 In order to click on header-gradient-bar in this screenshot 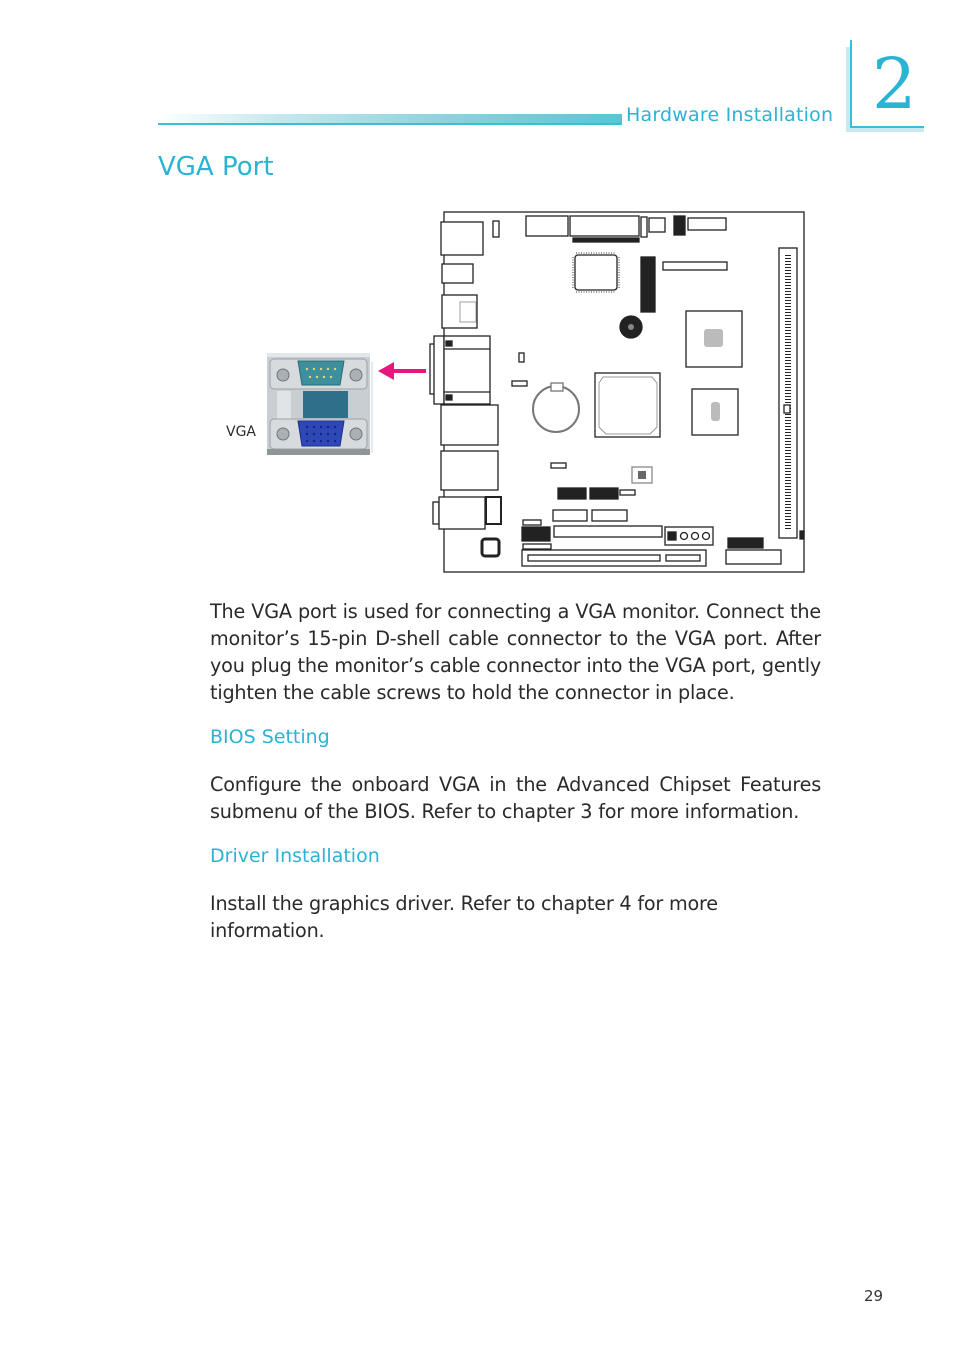, I will do `click(390, 118)`.